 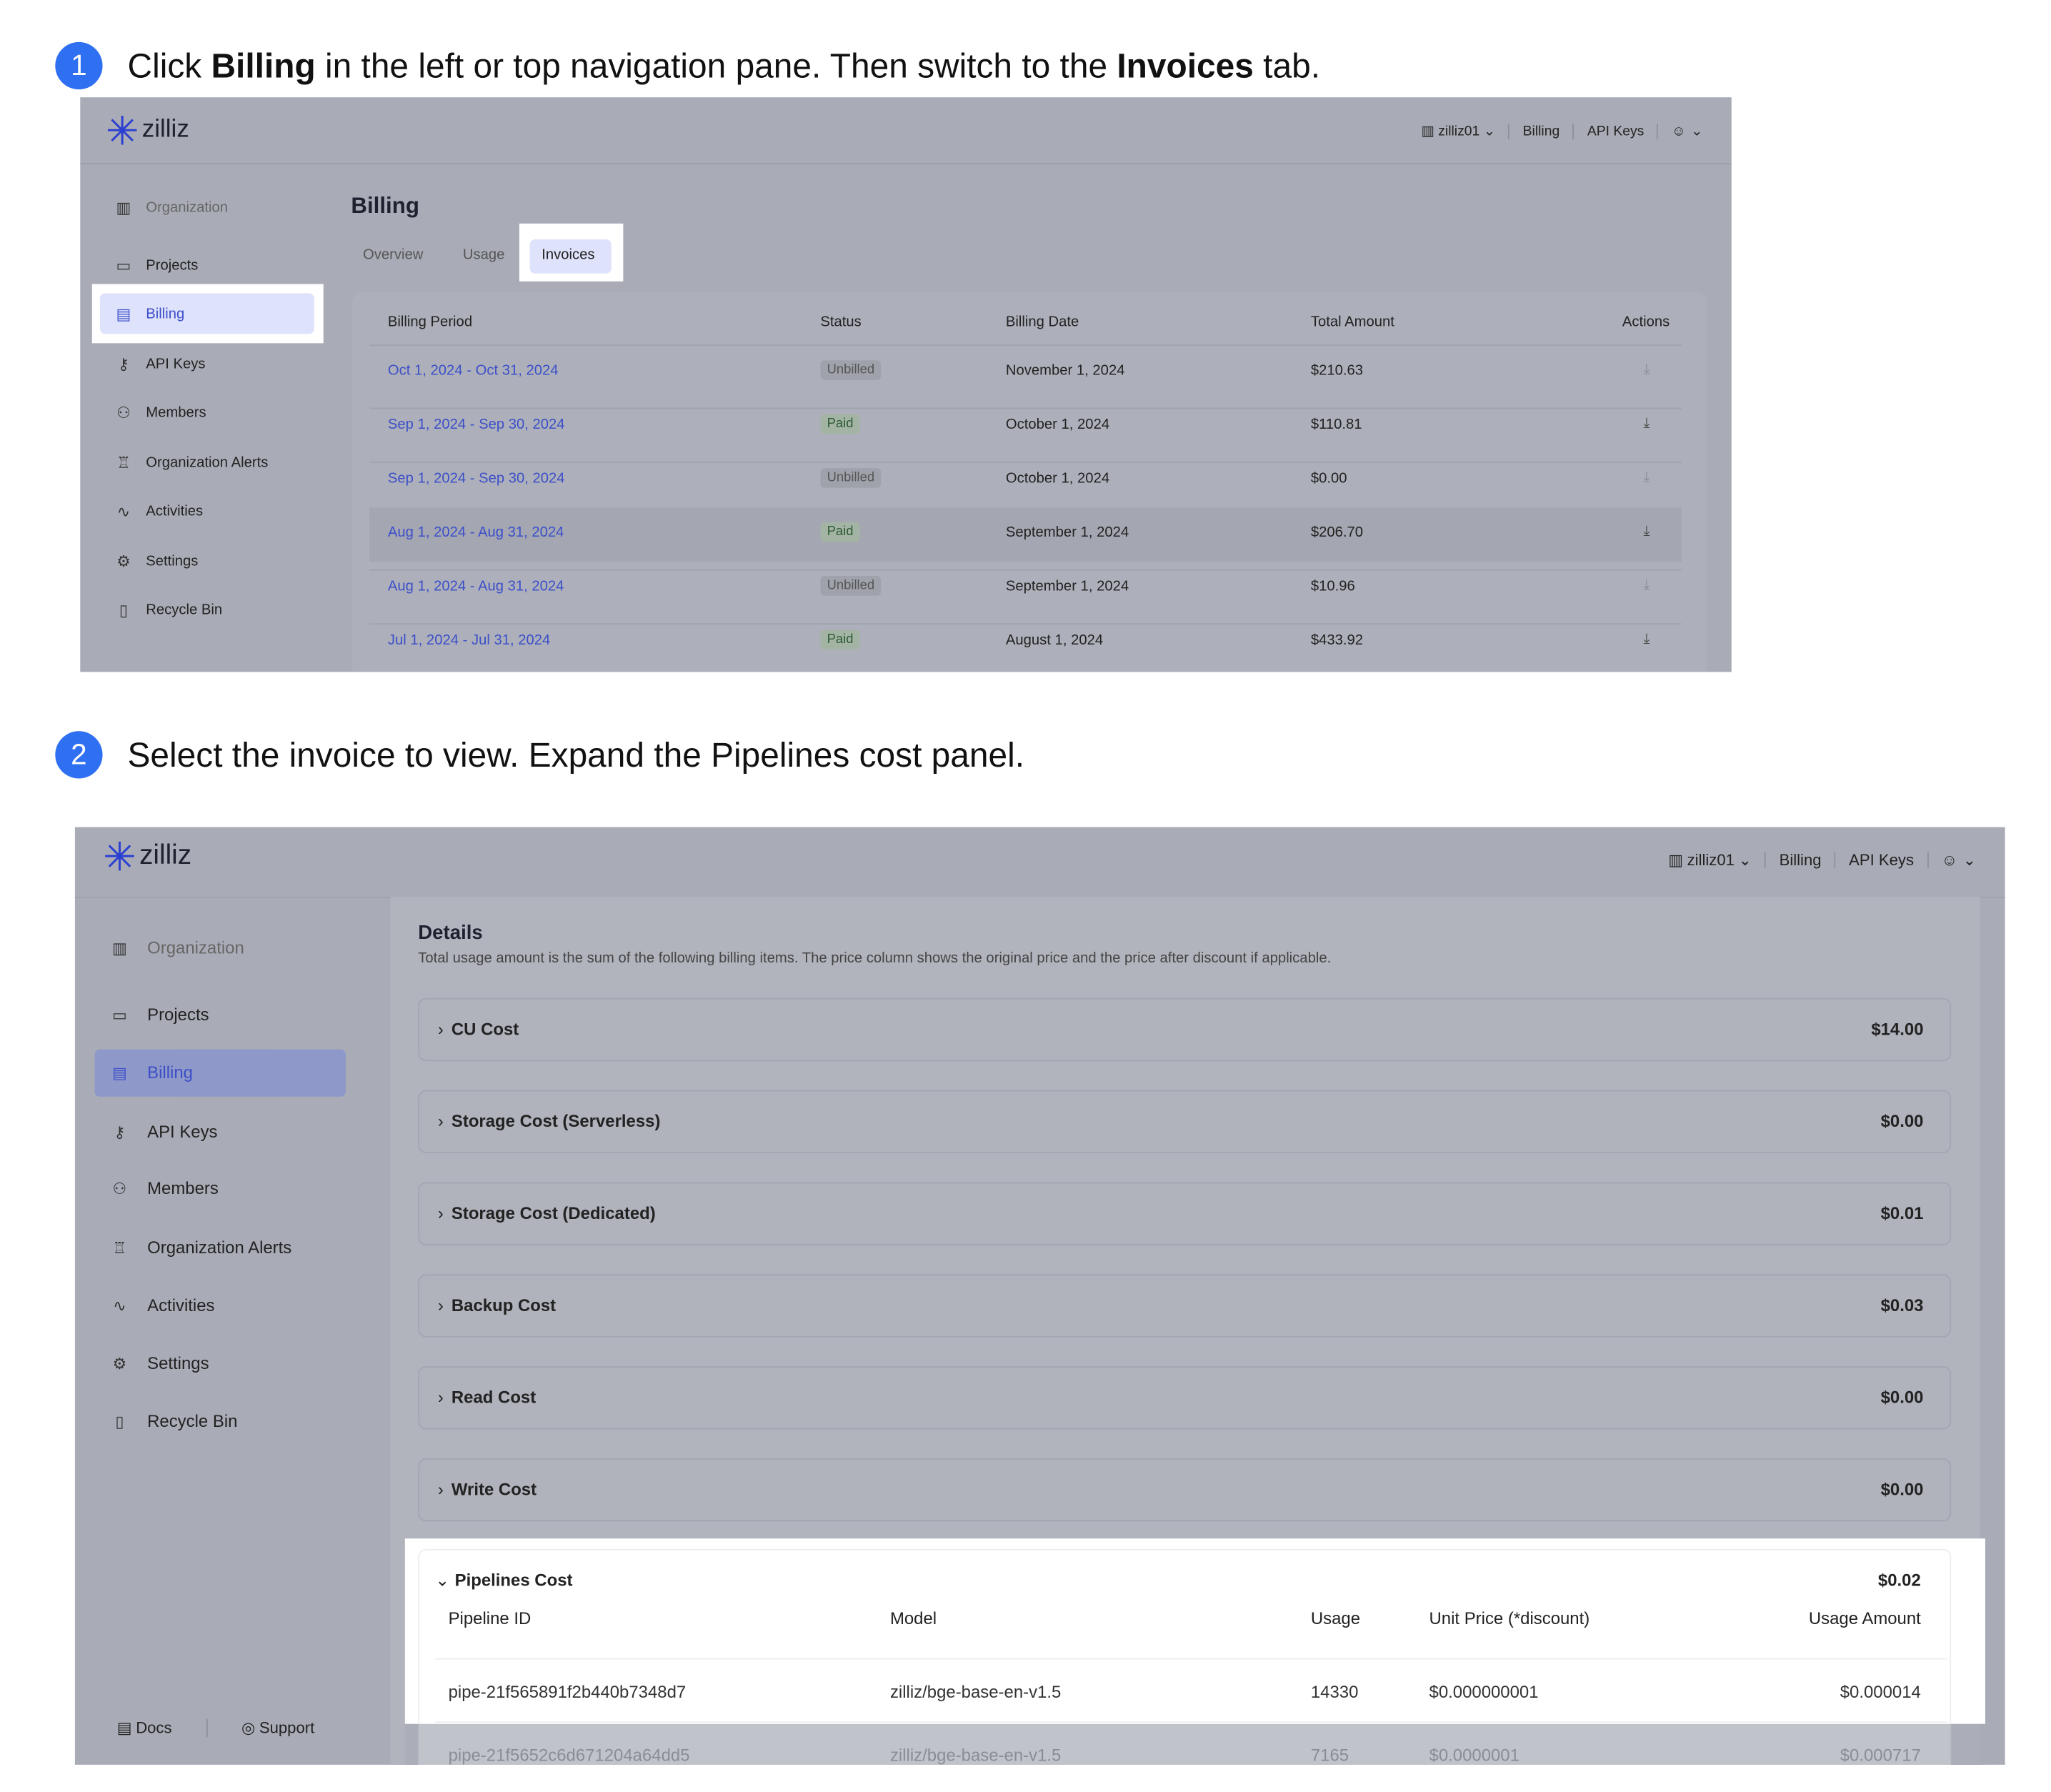 What do you see at coordinates (1065, 370) in the screenshot?
I see `billing-date: November 1, 2024` at bounding box center [1065, 370].